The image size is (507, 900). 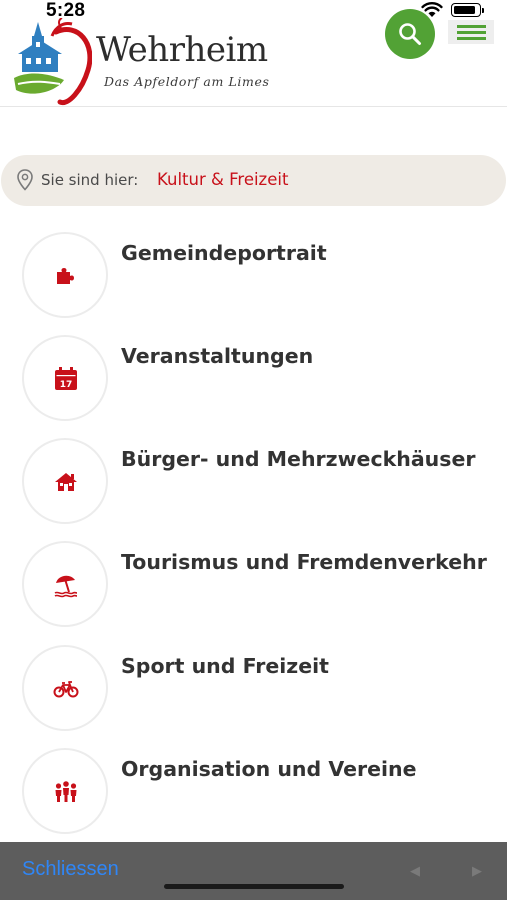 I want to click on close-button: Schliessen, so click(x=70, y=869).